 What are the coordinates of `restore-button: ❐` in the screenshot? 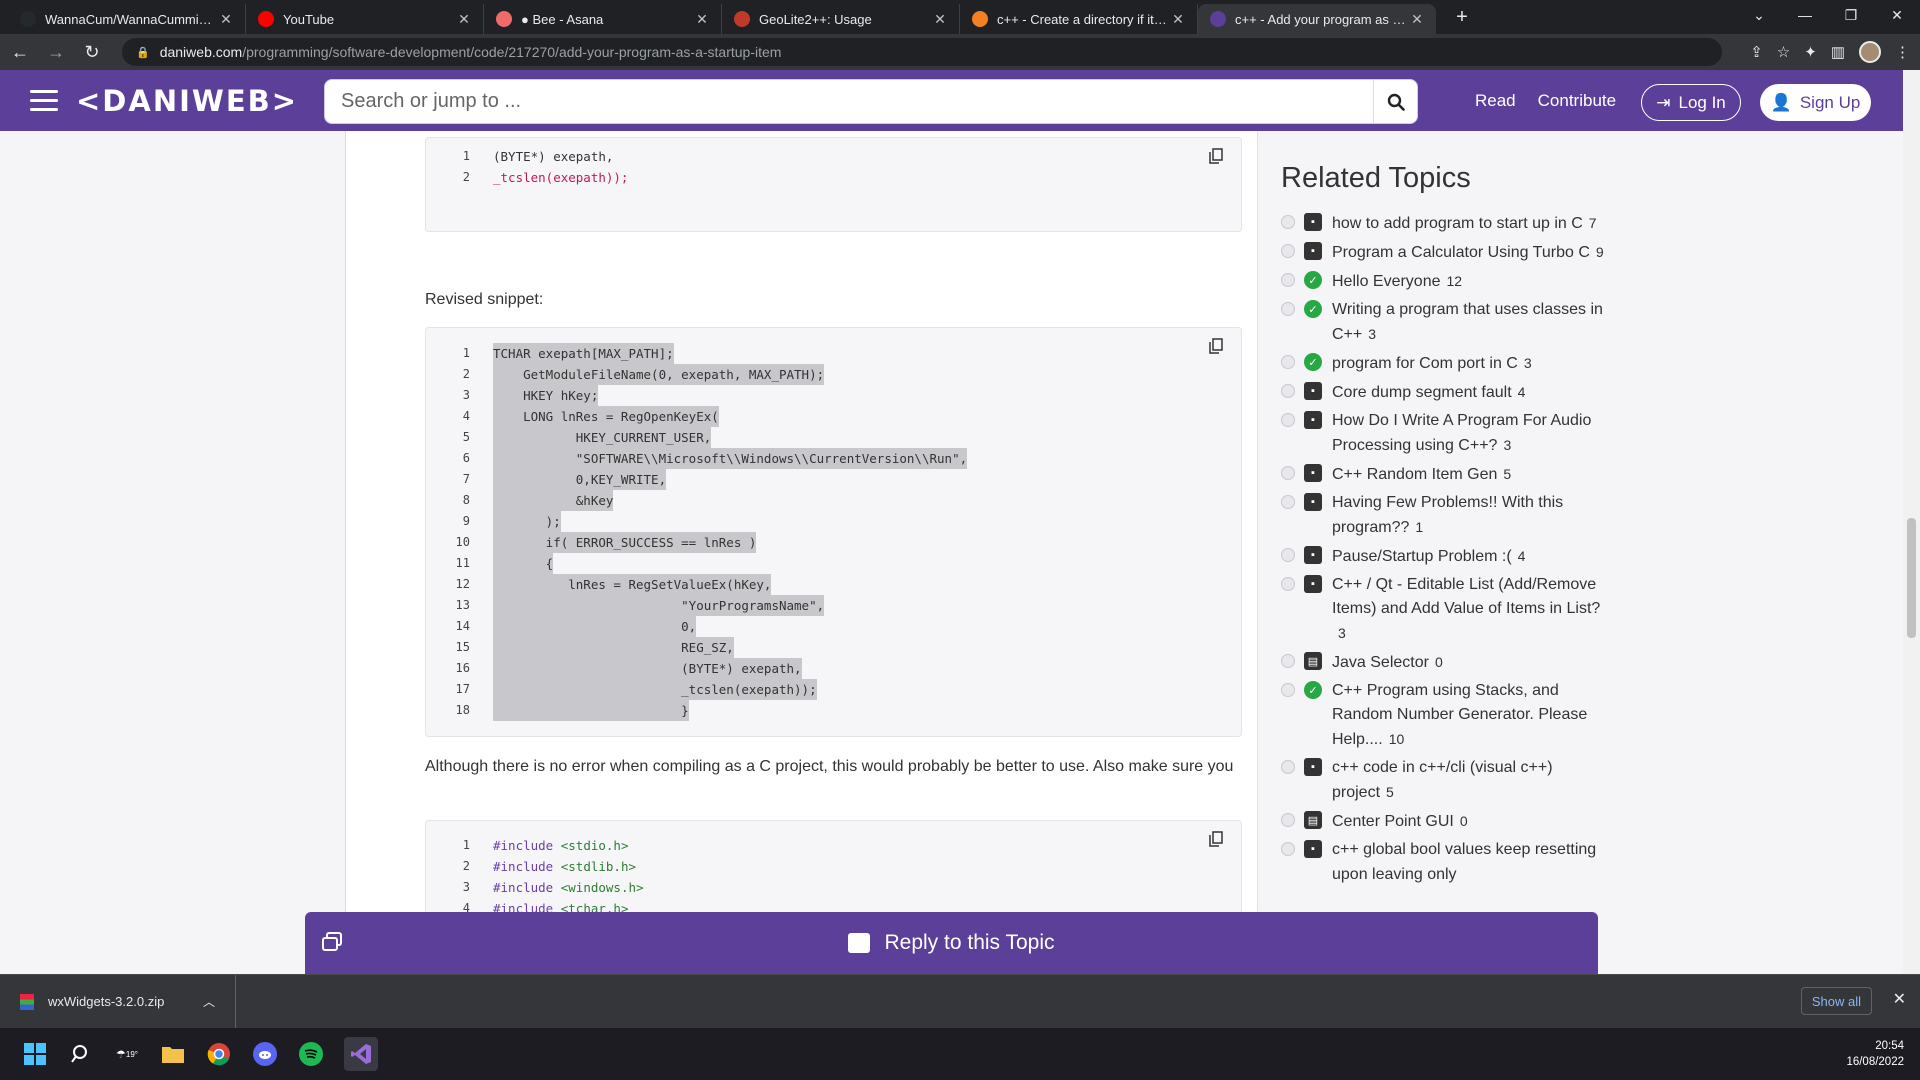 It's located at (1851, 15).